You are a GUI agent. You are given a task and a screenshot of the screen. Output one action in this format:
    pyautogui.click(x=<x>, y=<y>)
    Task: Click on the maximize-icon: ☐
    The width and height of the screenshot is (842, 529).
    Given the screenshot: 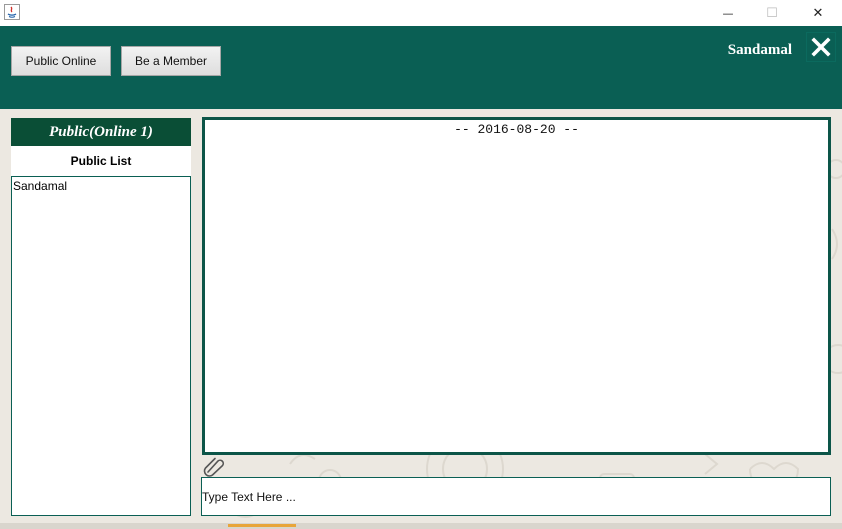 What is the action you would take?
    pyautogui.click(x=772, y=13)
    